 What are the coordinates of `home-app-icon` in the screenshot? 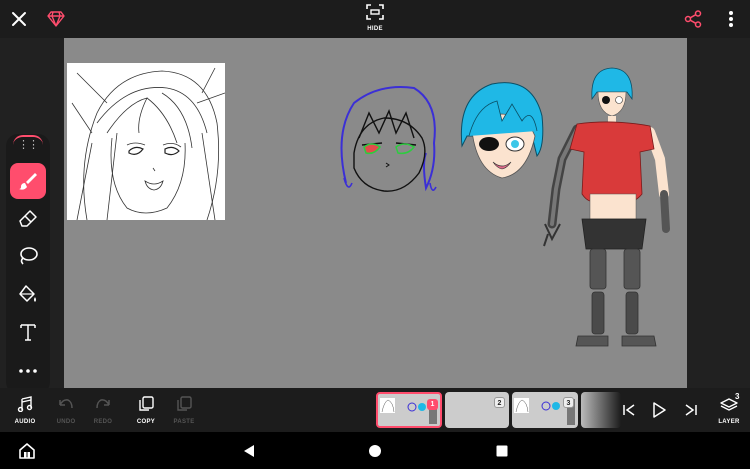 It's located at (27, 451).